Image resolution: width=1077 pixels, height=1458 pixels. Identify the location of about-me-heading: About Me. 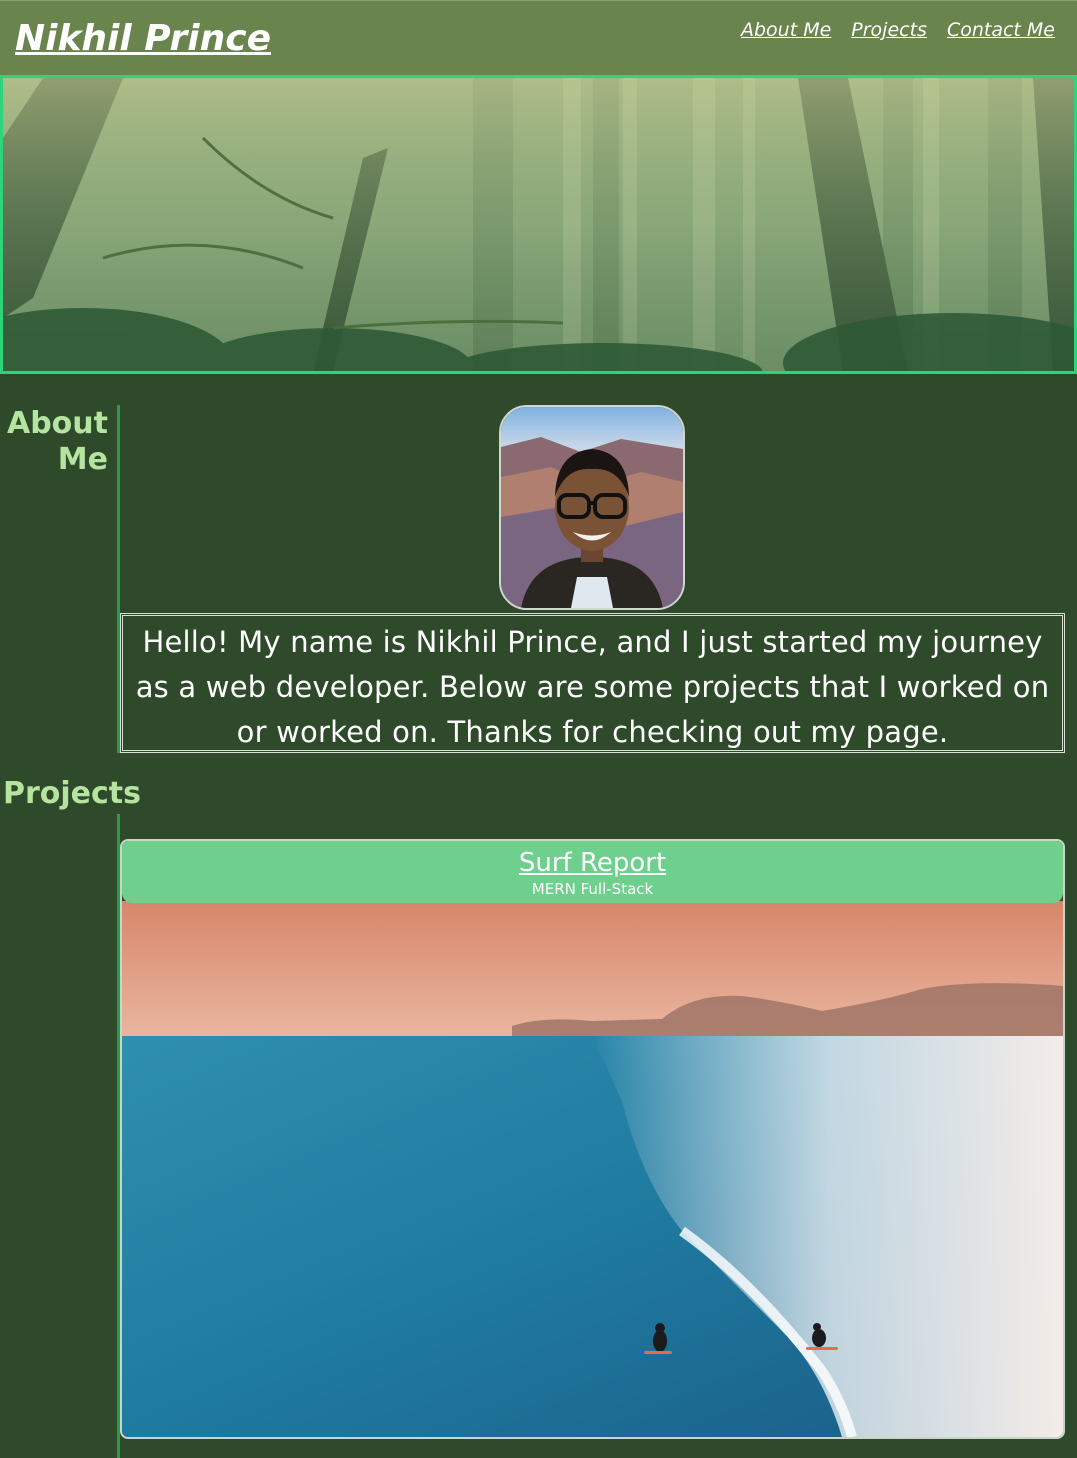
(54, 442).